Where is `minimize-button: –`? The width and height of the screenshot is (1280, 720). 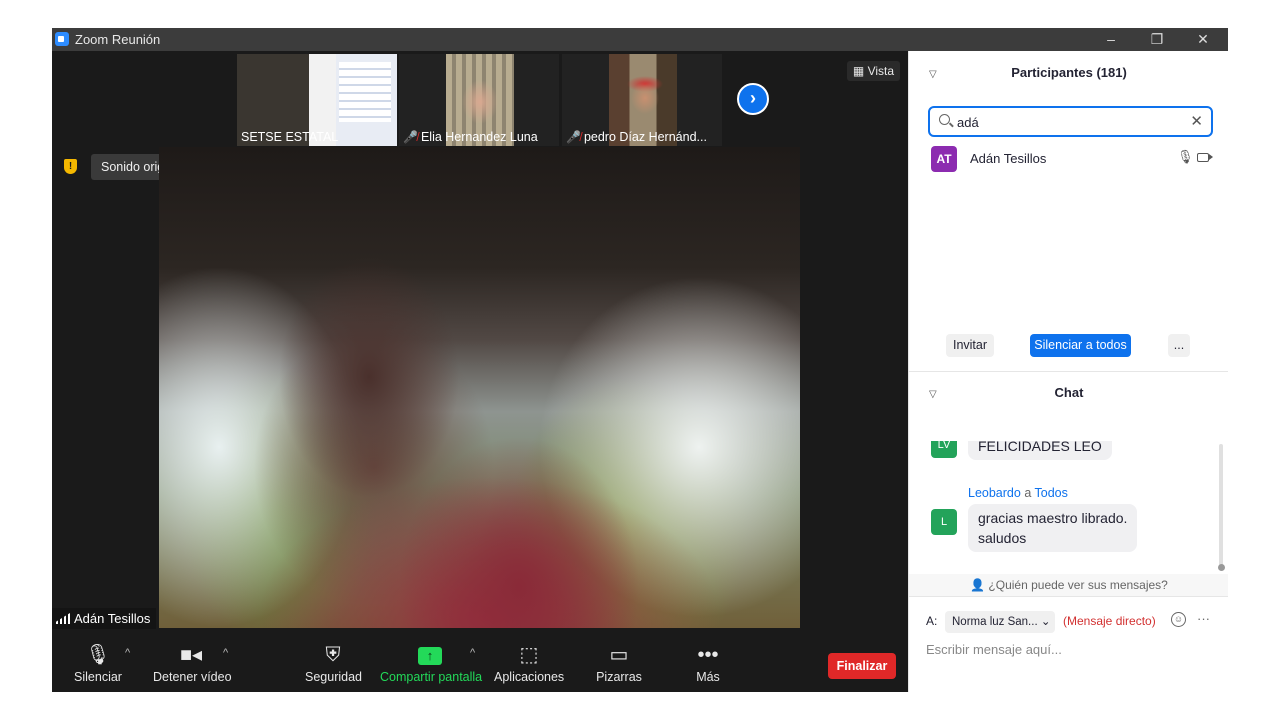
minimize-button: – is located at coordinates (1111, 39).